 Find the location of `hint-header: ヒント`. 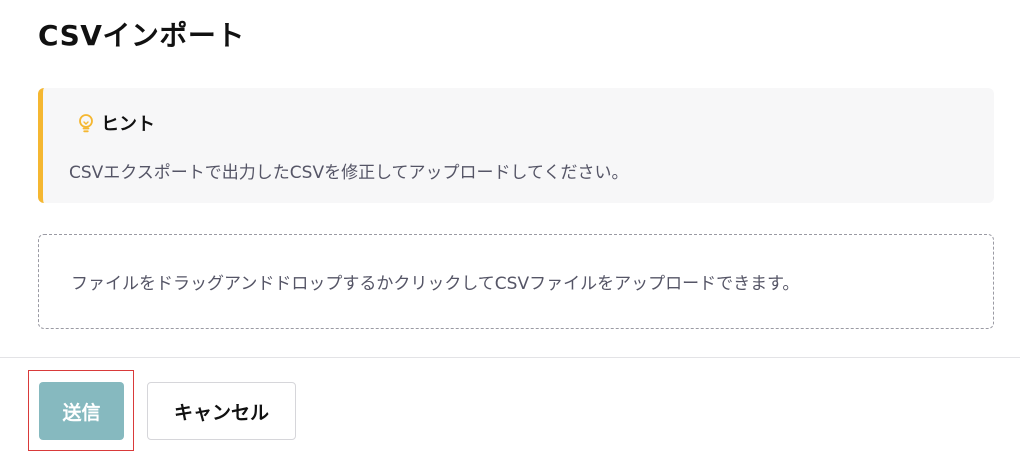

hint-header: ヒント is located at coordinates (116, 123).